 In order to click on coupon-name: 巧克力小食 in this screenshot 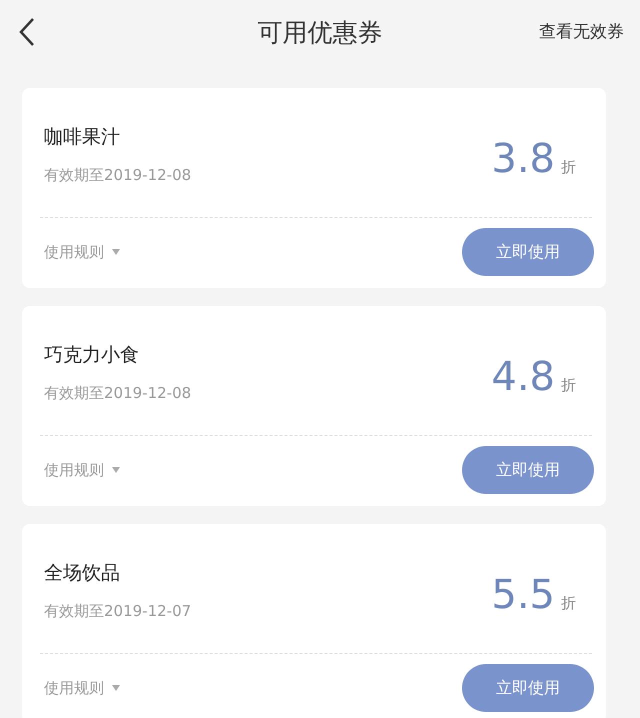, I will do `click(92, 355)`.